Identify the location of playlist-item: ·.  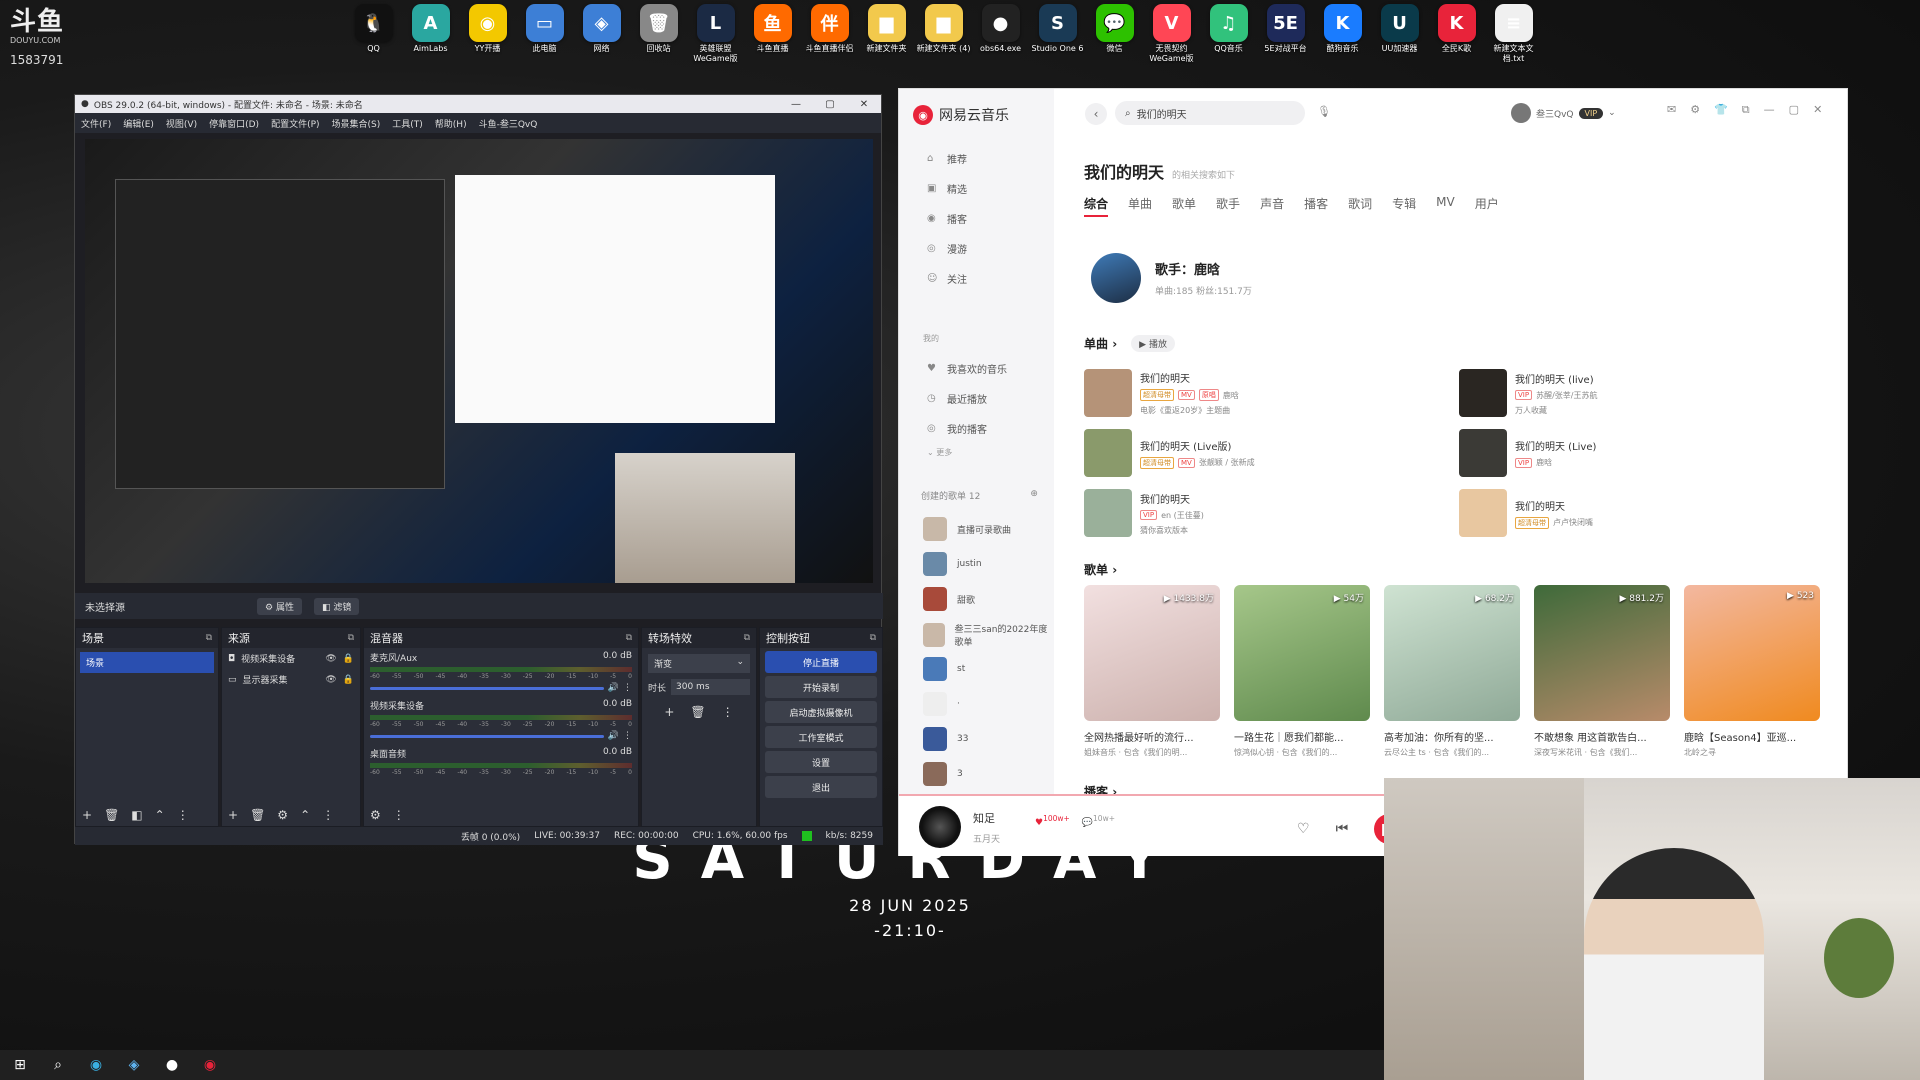
(941, 704).